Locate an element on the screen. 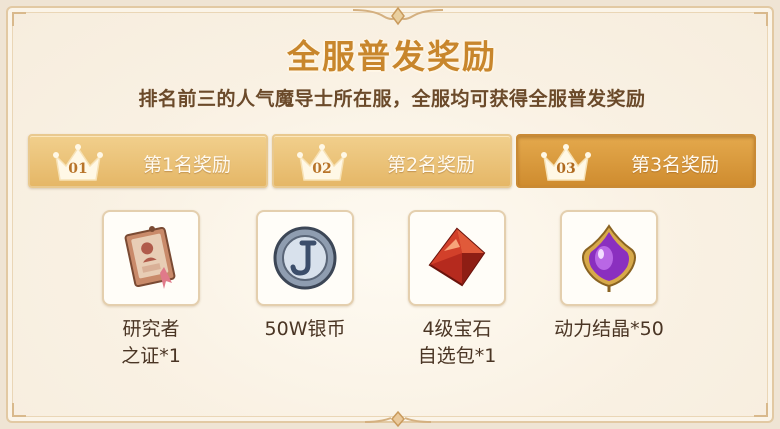 The width and height of the screenshot is (780, 429). tab-rank-3: 03 第3名奖励 is located at coordinates (636, 161).